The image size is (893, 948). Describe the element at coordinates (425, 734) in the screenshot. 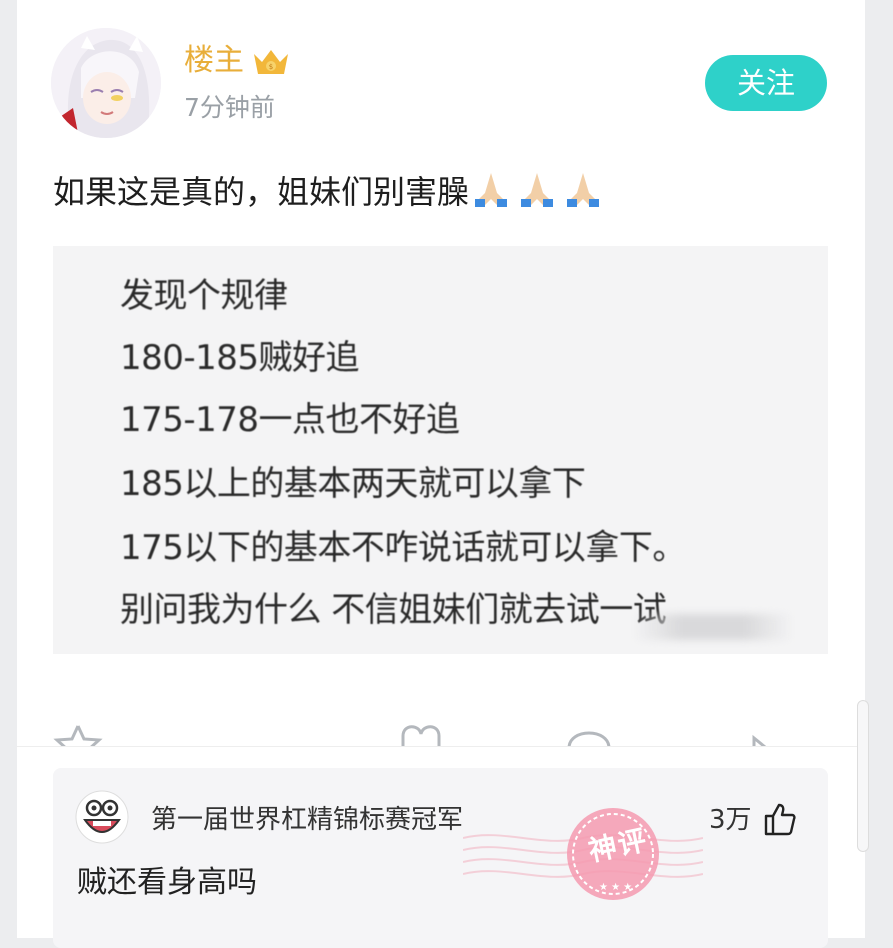

I see `like-heart-icon` at that location.